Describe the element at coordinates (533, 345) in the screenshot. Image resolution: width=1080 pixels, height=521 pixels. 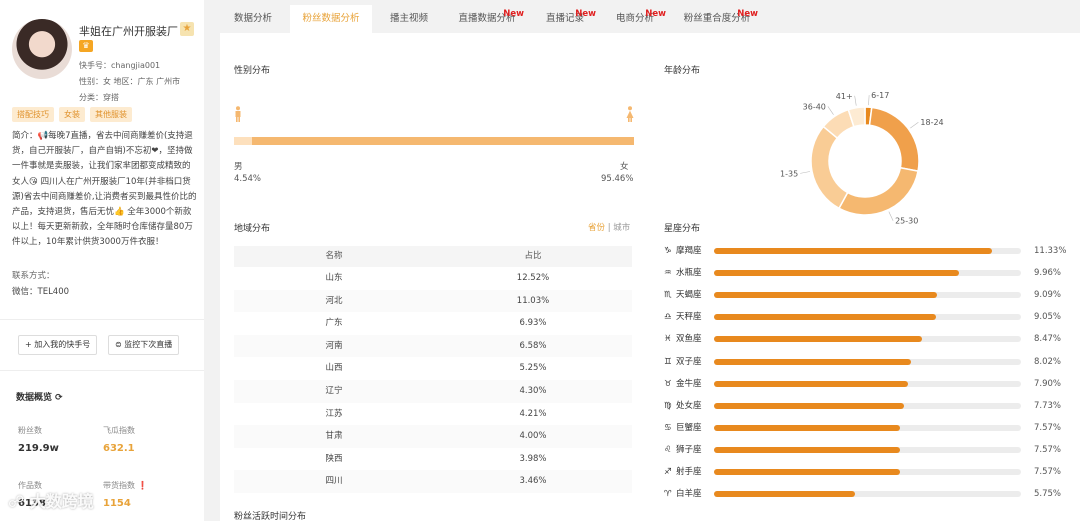
I see `region-pct: 6.58%` at that location.